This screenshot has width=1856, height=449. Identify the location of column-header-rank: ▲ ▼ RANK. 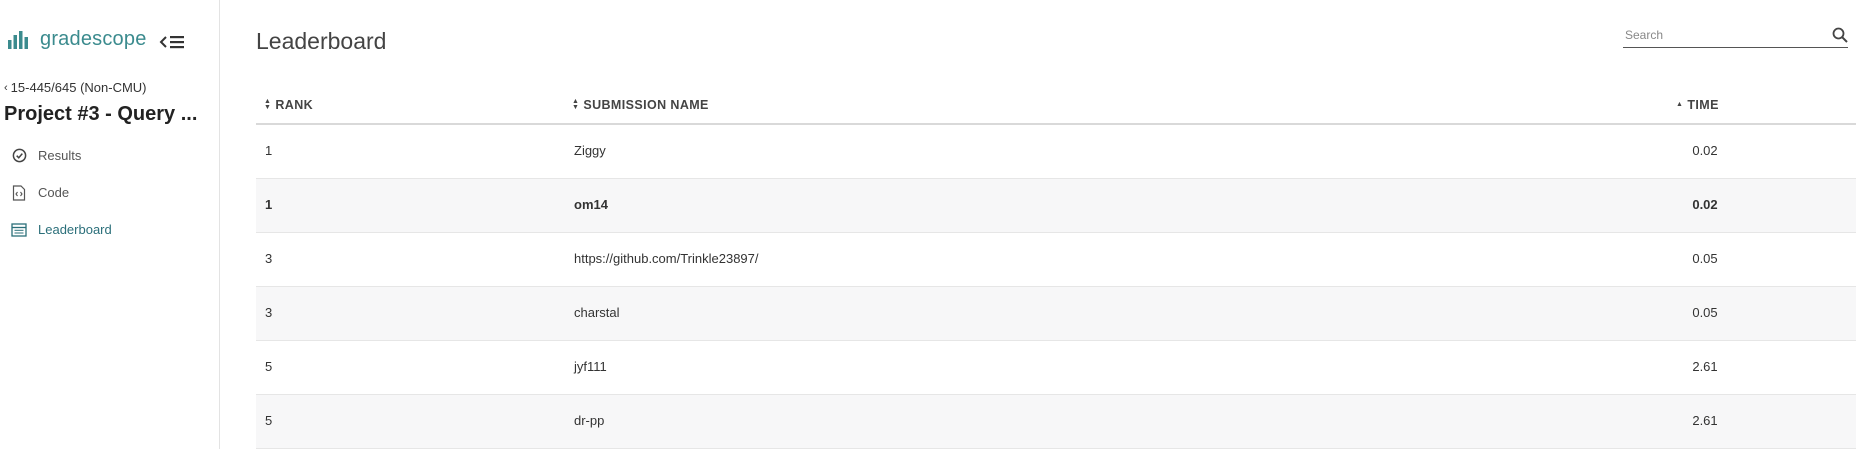
(288, 105).